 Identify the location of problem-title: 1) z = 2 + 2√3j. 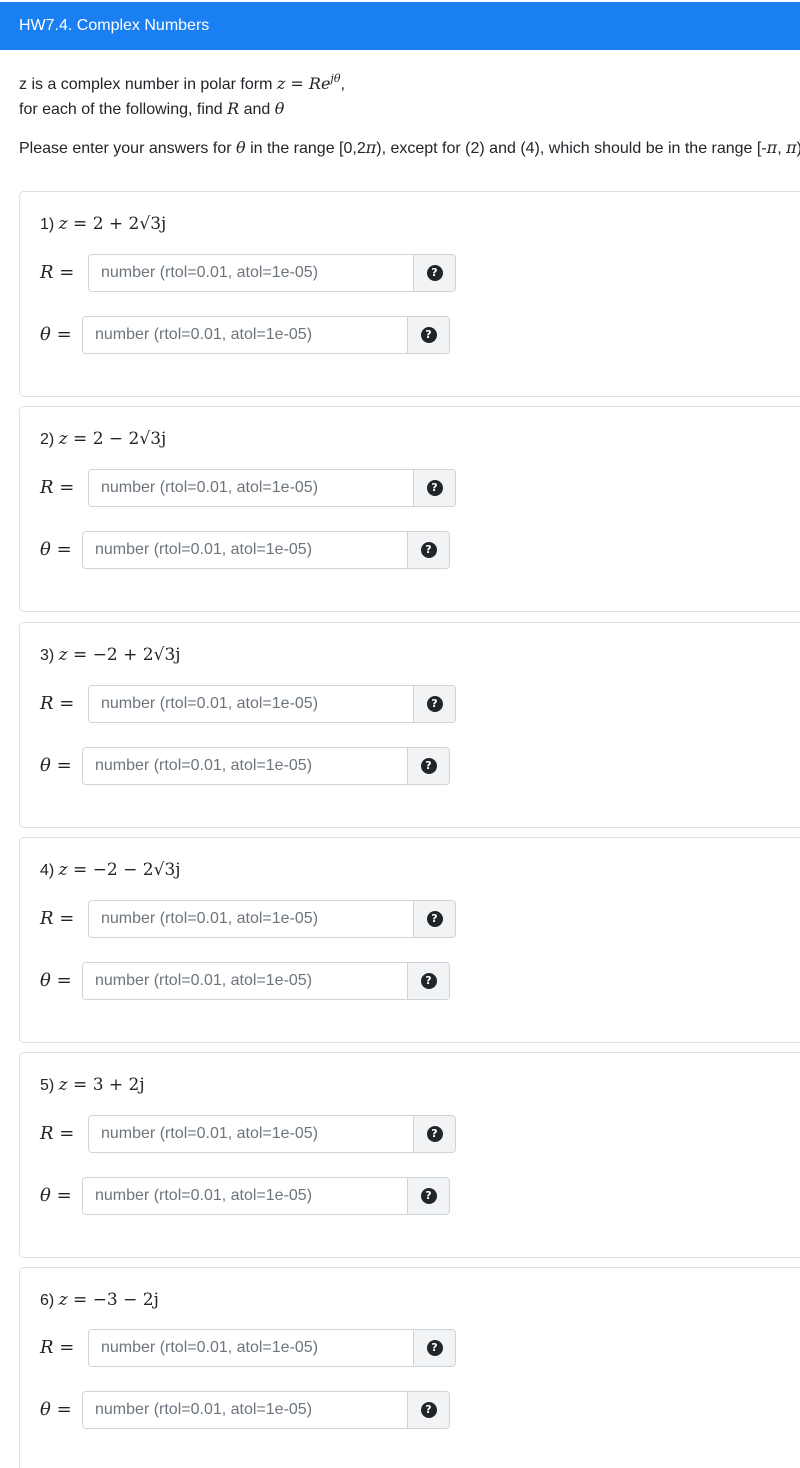
(103, 224).